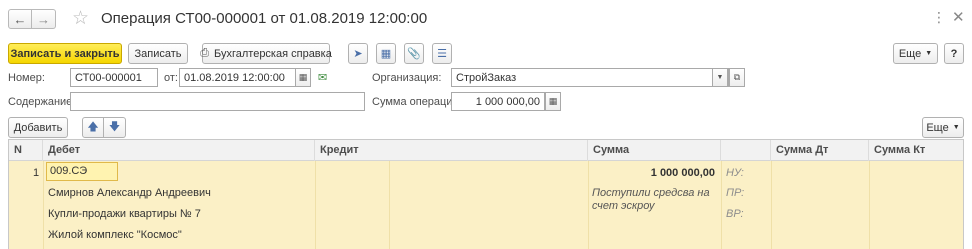  Describe the element at coordinates (114, 77) in the screenshot. I see `number-input: СТ00-000001` at that location.